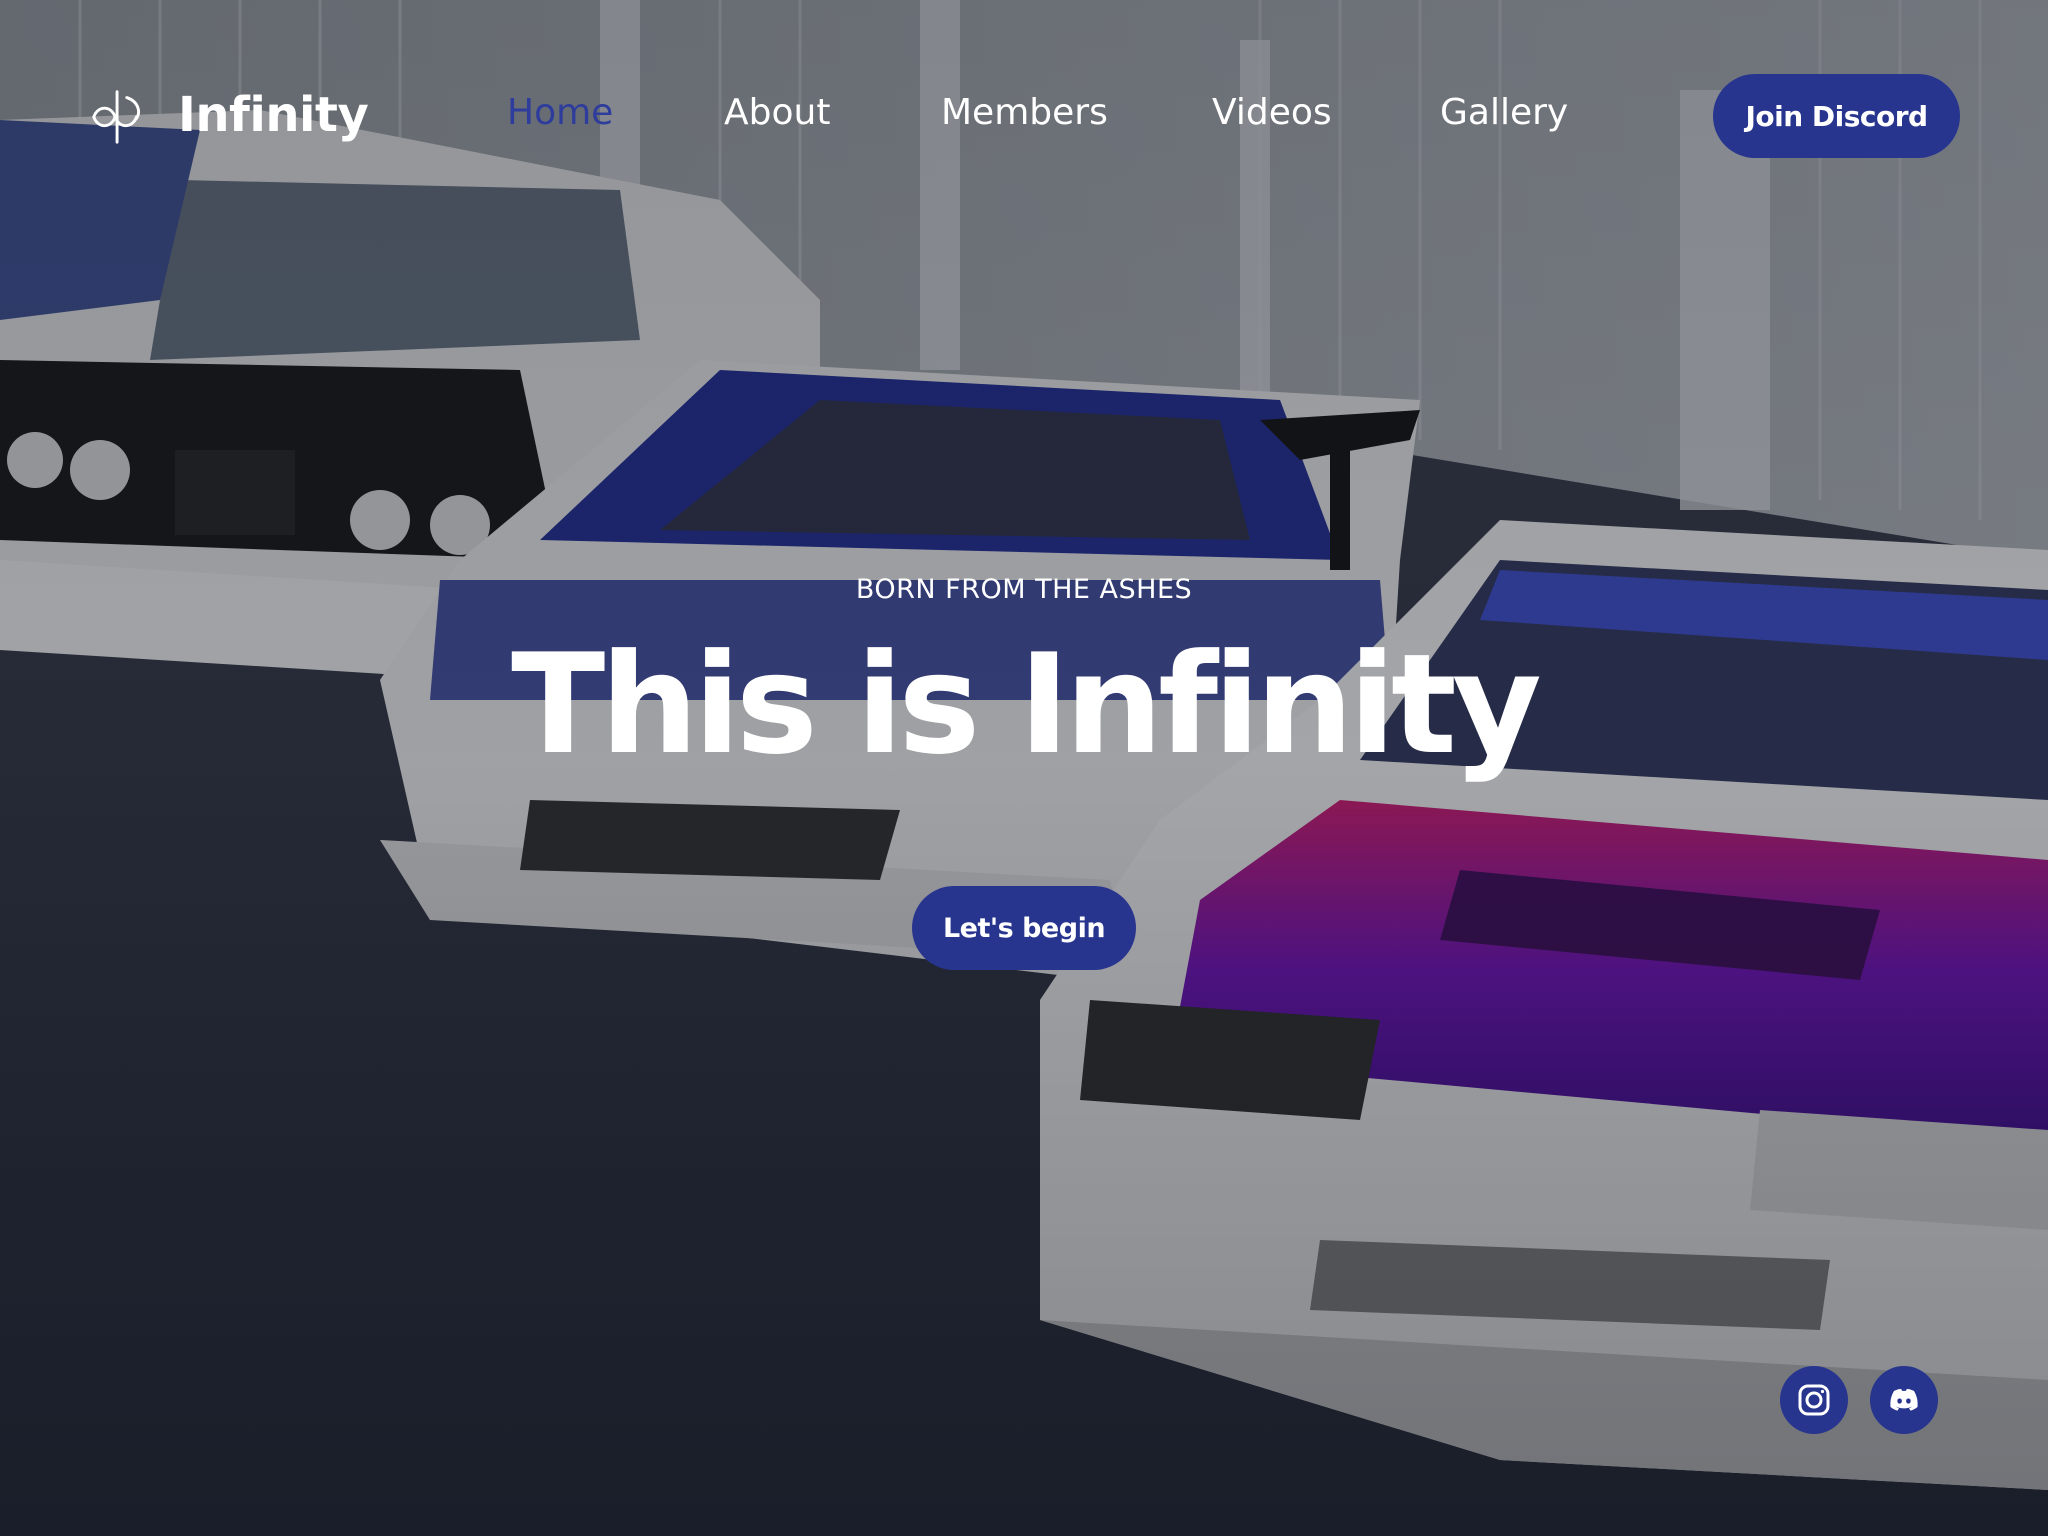 The width and height of the screenshot is (2048, 1536). I want to click on join-discord-button: Join Discord, so click(1836, 116).